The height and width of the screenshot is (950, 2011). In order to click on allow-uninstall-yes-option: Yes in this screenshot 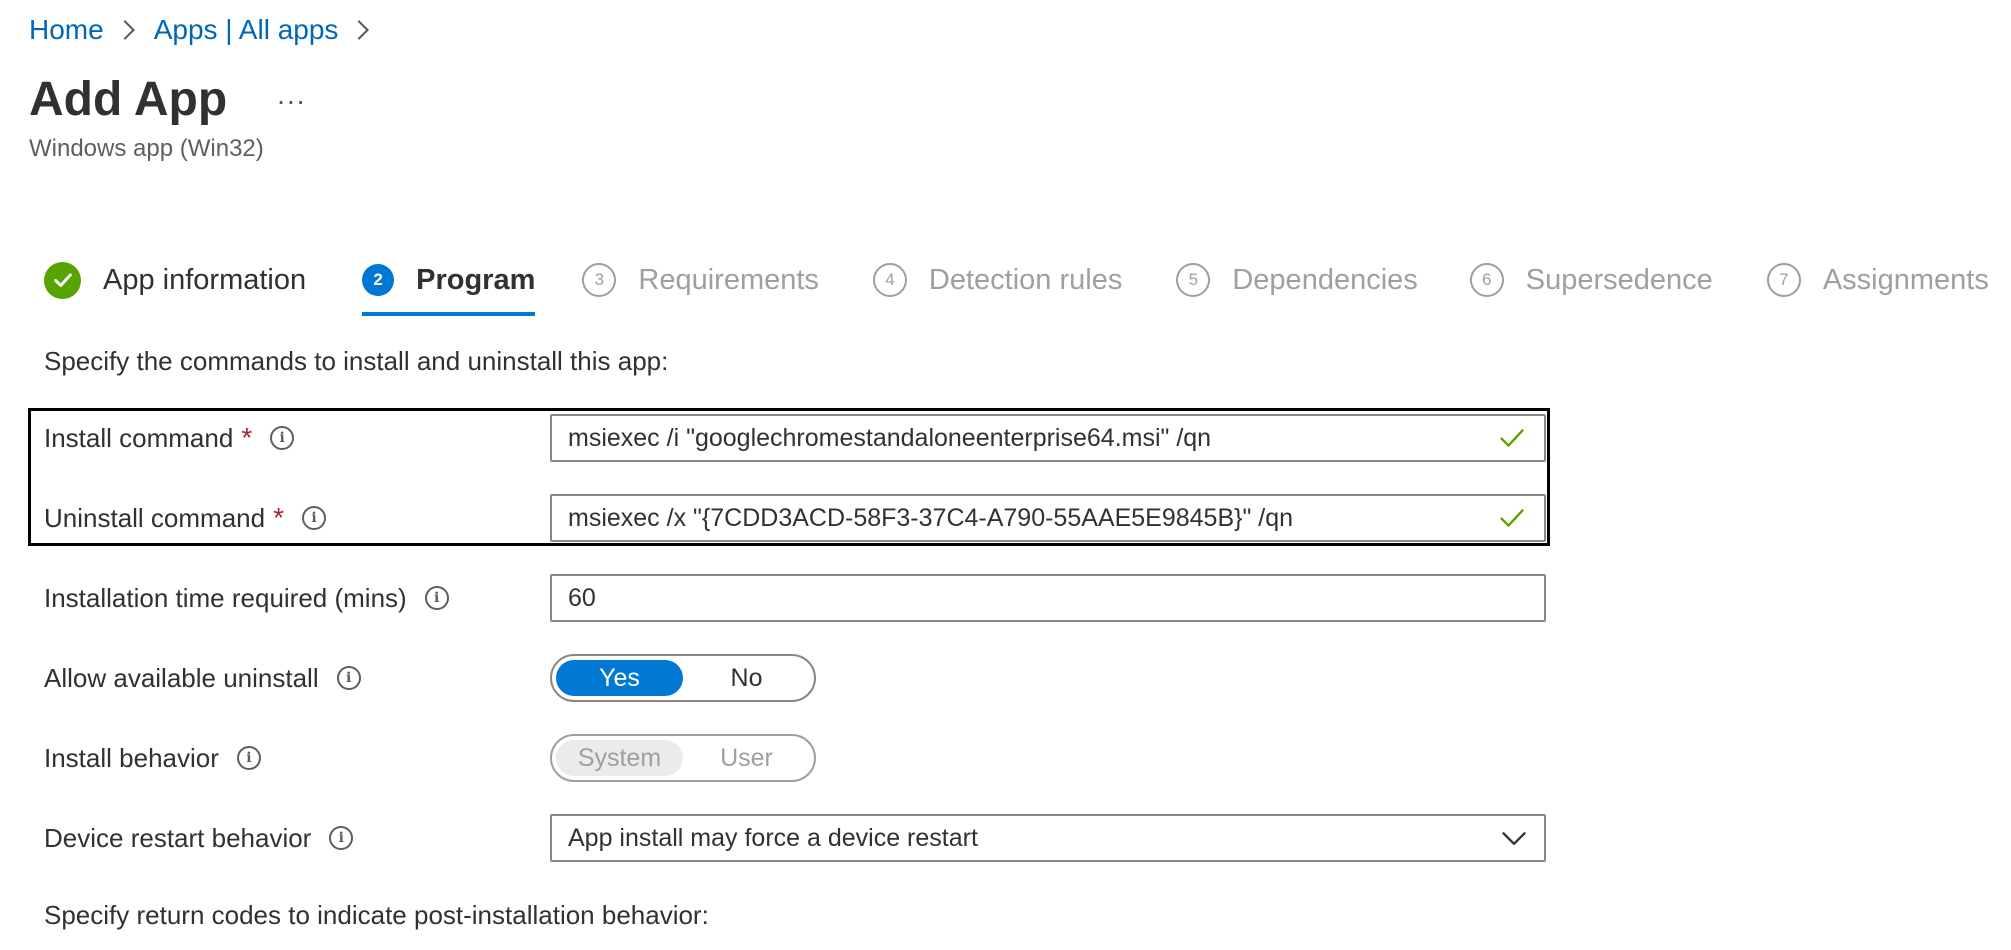, I will do `click(619, 678)`.